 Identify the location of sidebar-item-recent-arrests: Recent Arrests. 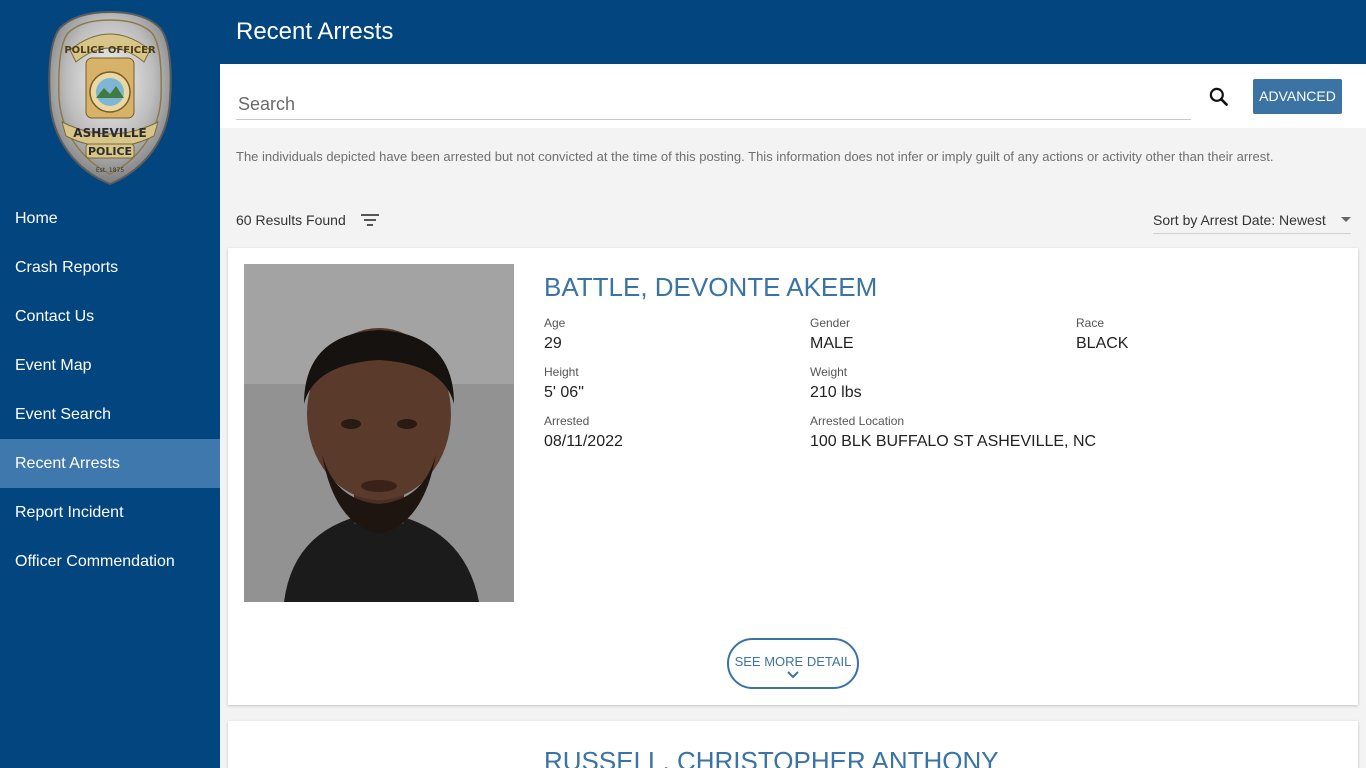
(110, 463).